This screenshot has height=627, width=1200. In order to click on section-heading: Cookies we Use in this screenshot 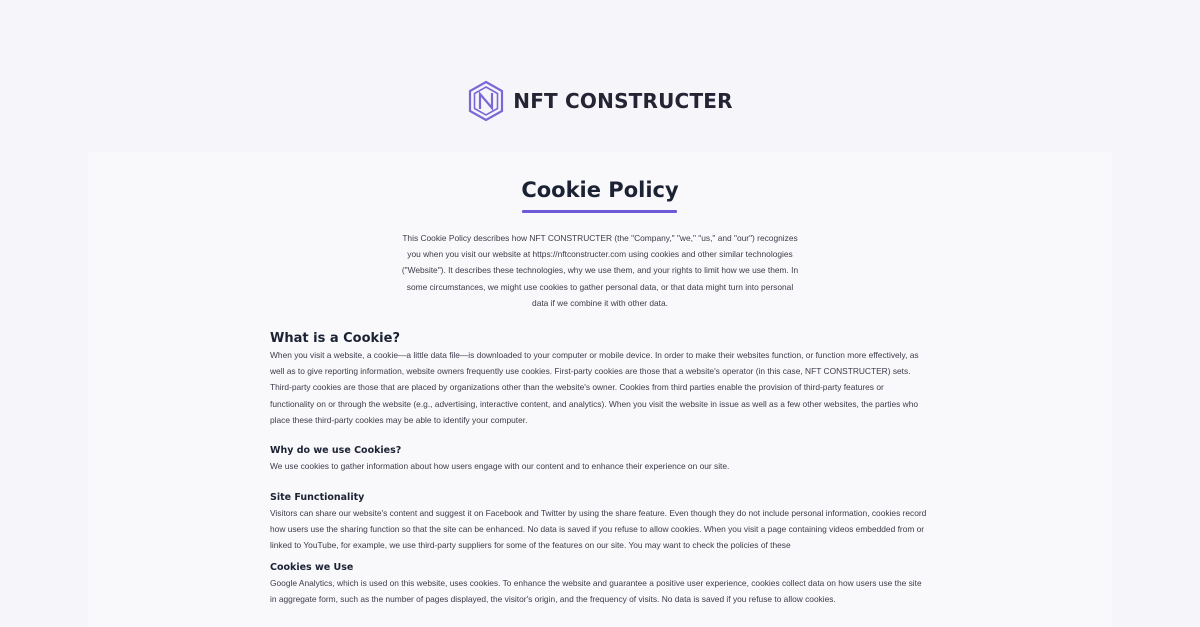, I will do `click(312, 567)`.